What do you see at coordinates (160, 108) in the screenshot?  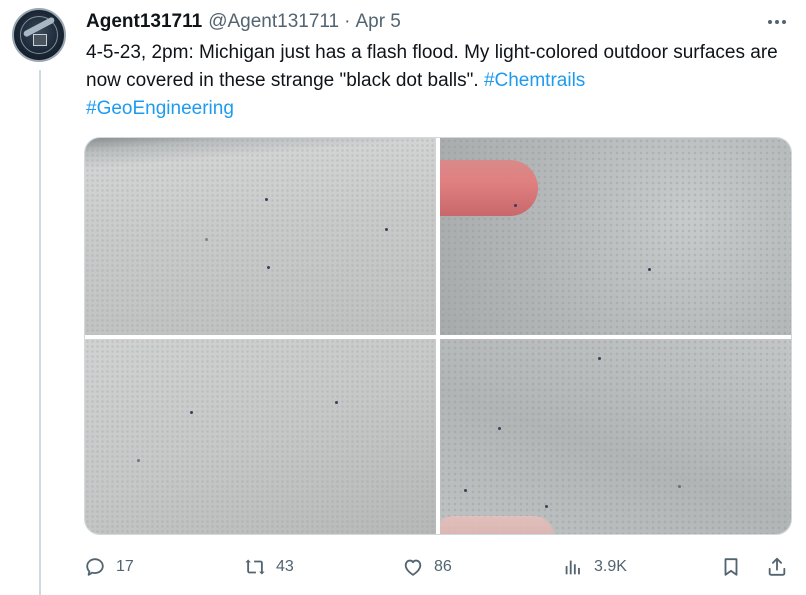 I see `hashtag-geoengineering: #GeoEngineering` at bounding box center [160, 108].